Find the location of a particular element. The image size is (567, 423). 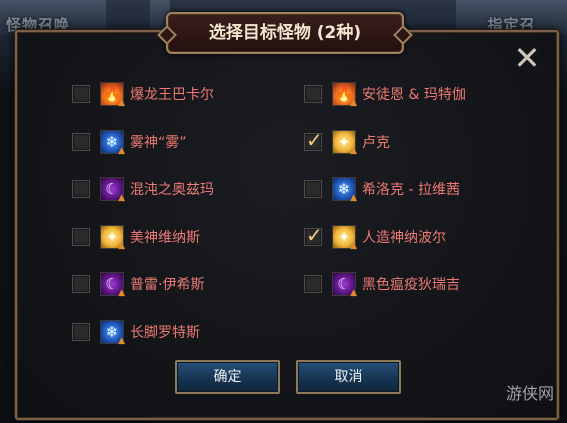

monster-option: ❄ ▲ 长脚罗特斯 is located at coordinates (136, 333).